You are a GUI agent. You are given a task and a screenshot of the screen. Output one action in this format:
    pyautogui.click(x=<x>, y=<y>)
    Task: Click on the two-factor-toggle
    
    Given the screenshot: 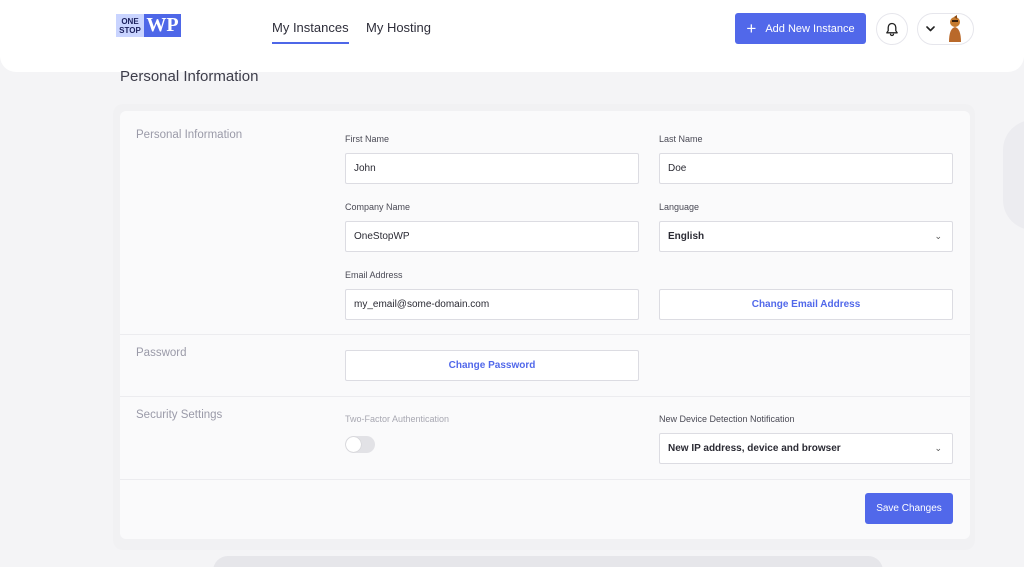 What is the action you would take?
    pyautogui.click(x=360, y=444)
    